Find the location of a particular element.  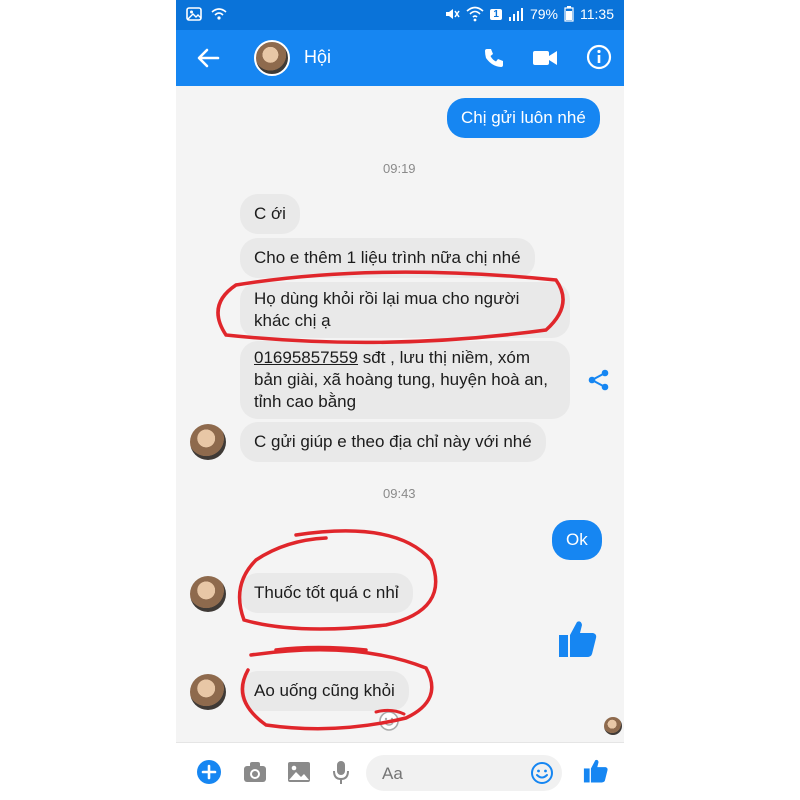

microphone-icon is located at coordinates (341, 772).